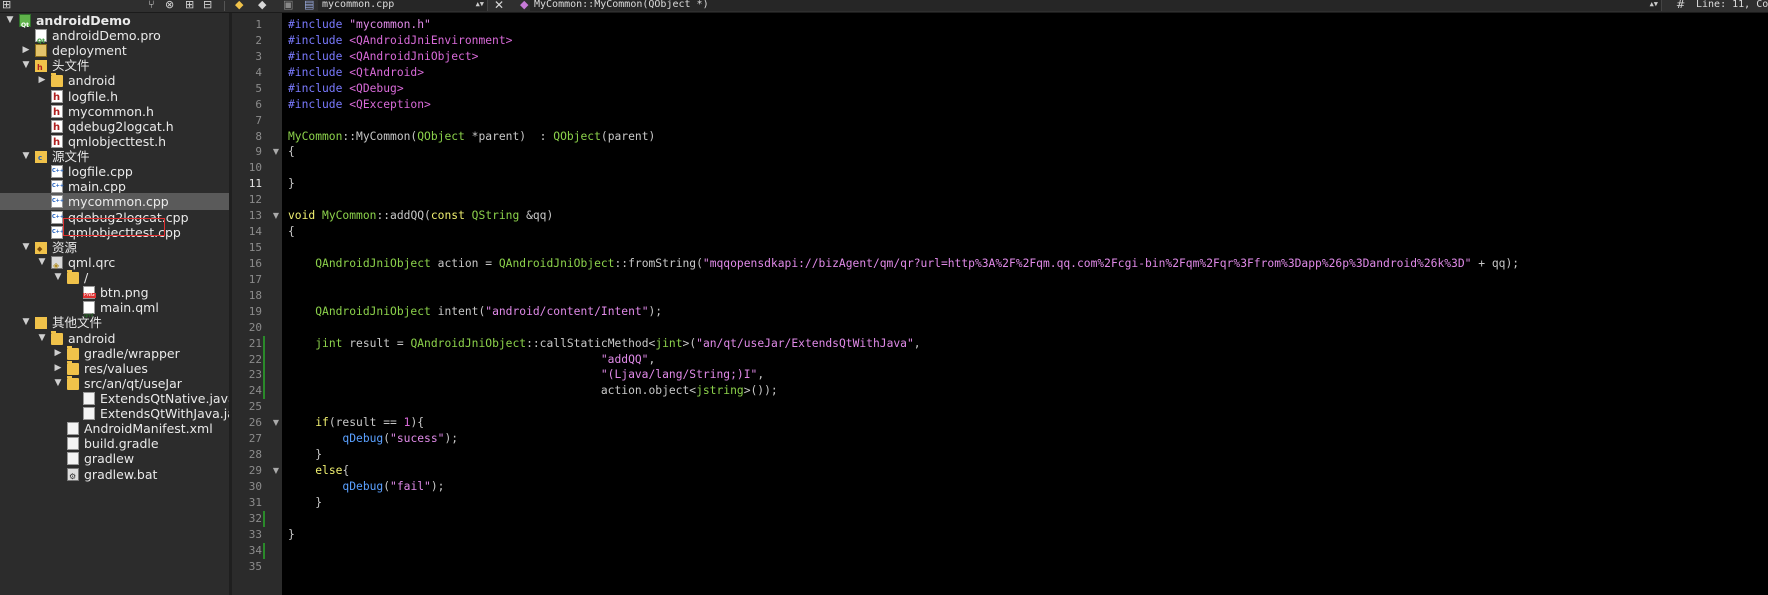 This screenshot has width=1768, height=595. I want to click on code-line: "(Ljava/lang/String;)I",, so click(526, 375).